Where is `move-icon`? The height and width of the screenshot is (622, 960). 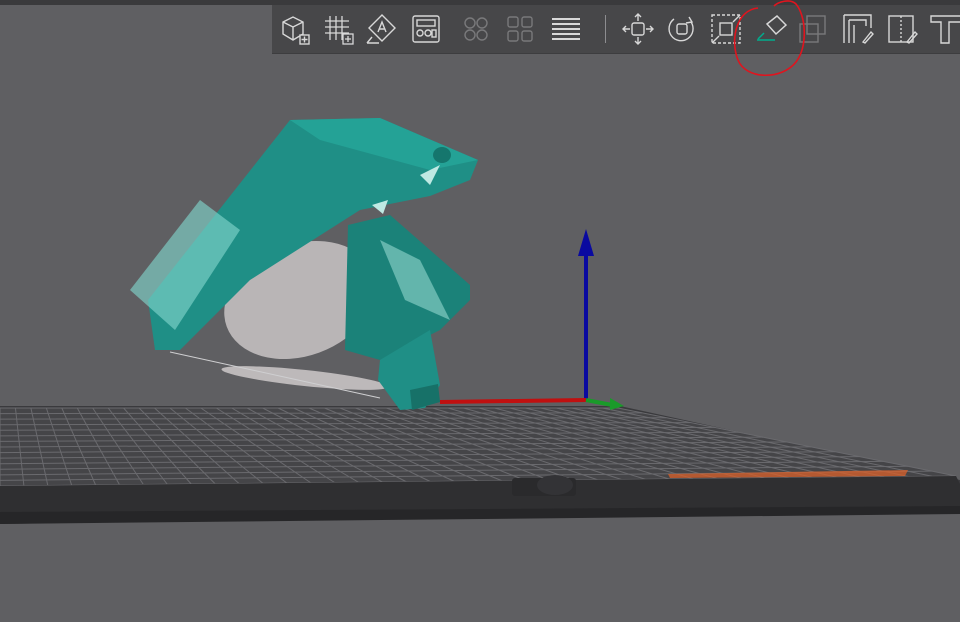
move-icon is located at coordinates (638, 29).